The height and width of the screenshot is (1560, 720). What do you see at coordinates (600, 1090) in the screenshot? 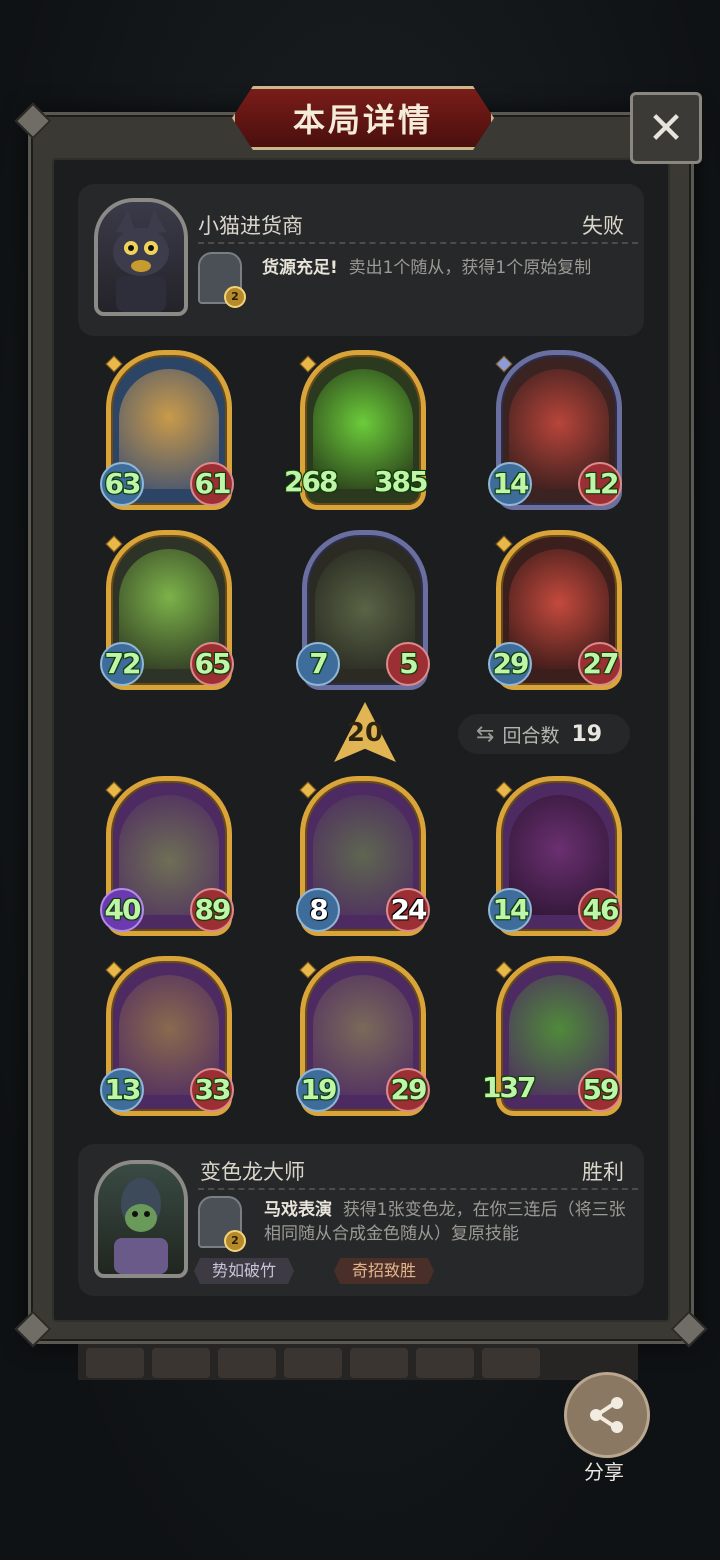
I see `health-stat: 59` at bounding box center [600, 1090].